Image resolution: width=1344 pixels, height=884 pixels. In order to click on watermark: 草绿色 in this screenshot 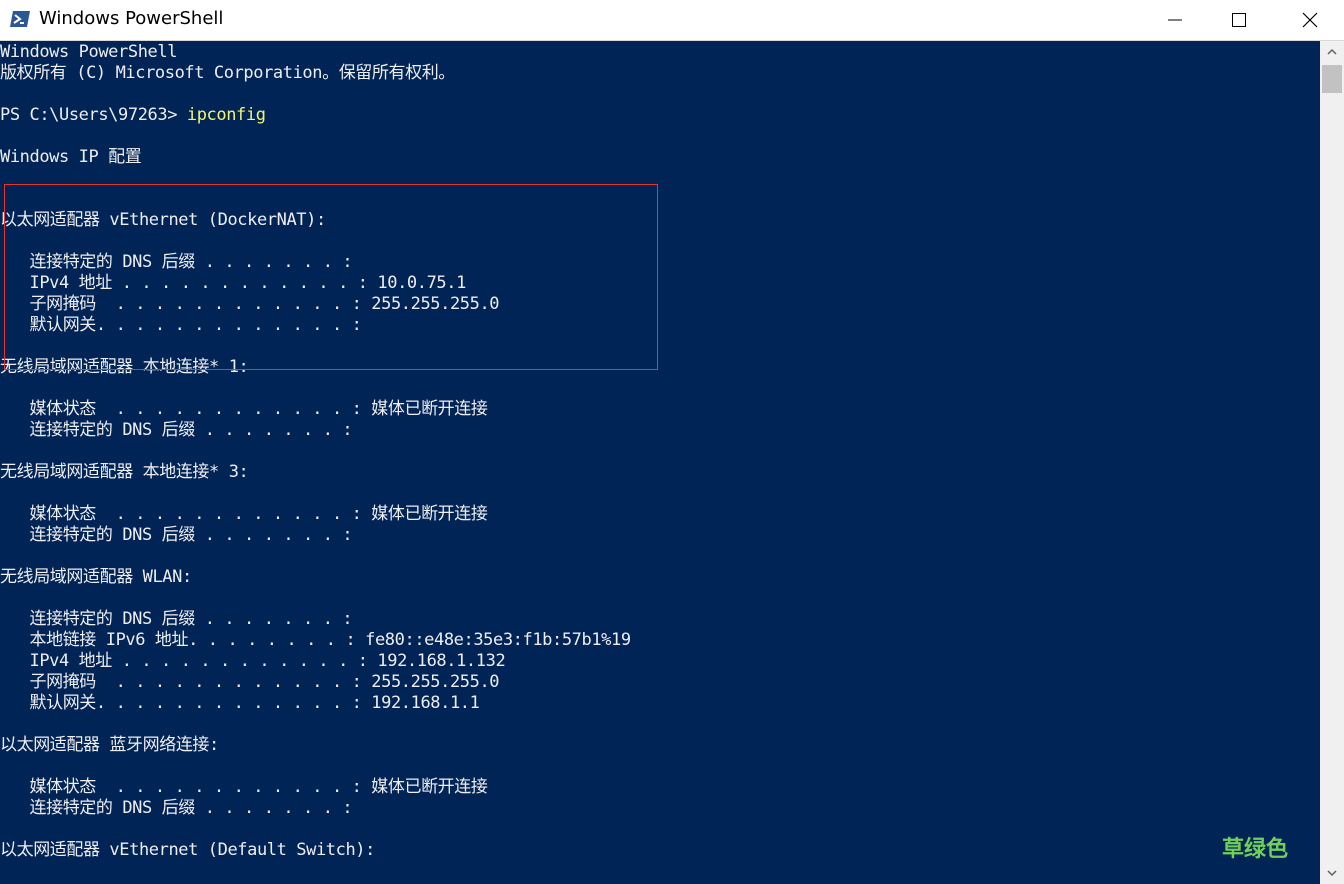, I will do `click(1255, 849)`.